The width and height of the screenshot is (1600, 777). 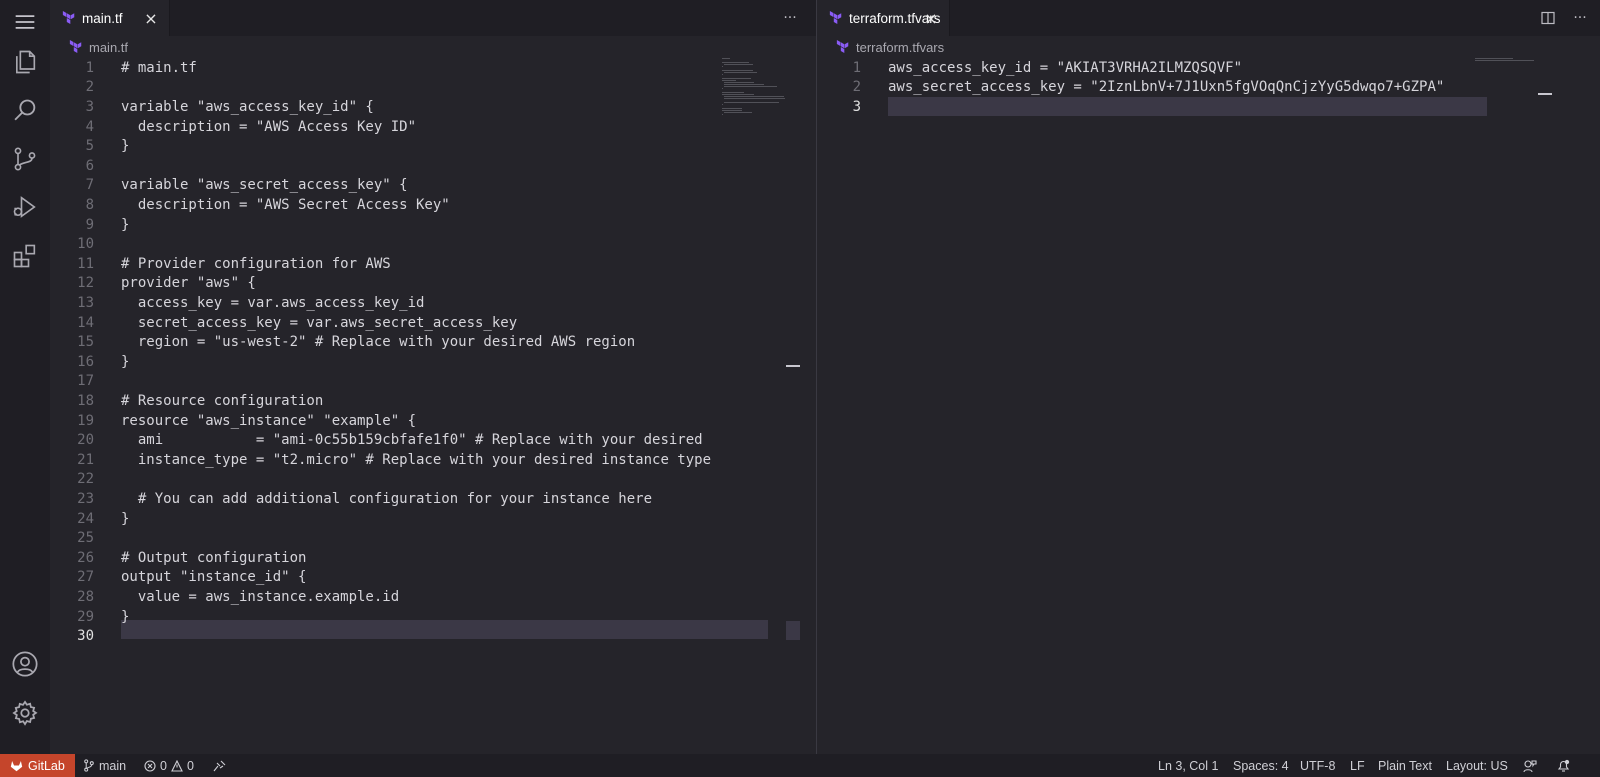 What do you see at coordinates (37, 765) in the screenshot?
I see `remote-indicator: GitLab` at bounding box center [37, 765].